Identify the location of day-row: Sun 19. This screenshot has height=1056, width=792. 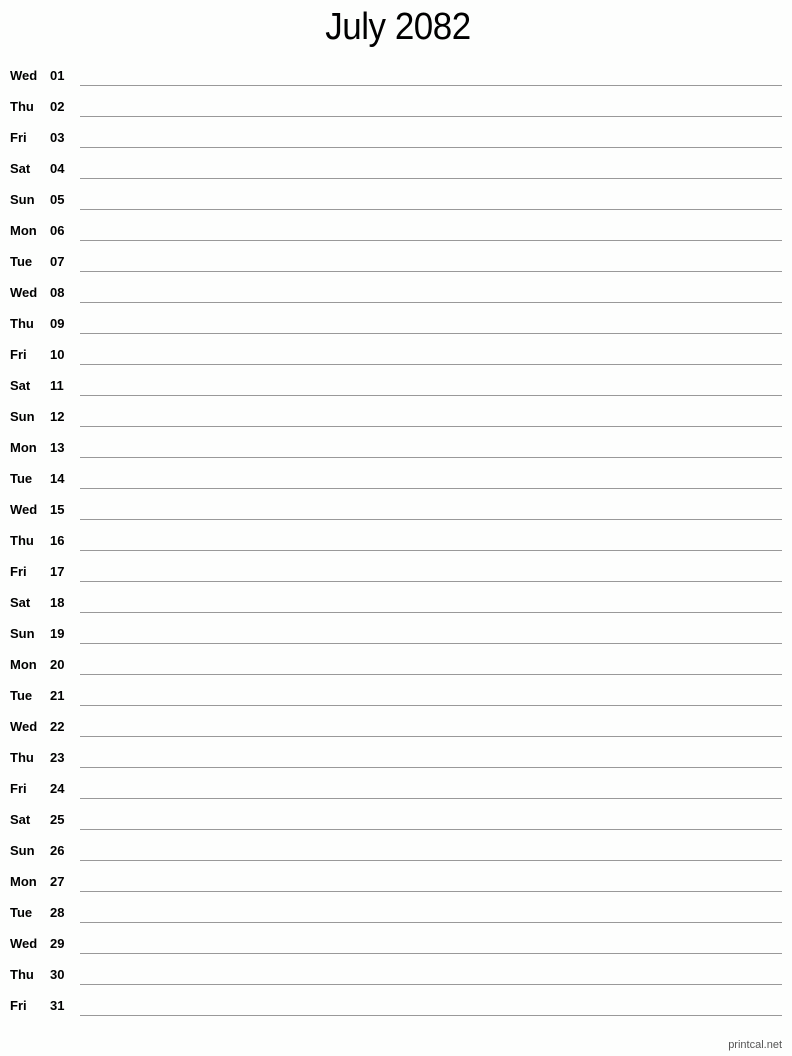
(396, 632).